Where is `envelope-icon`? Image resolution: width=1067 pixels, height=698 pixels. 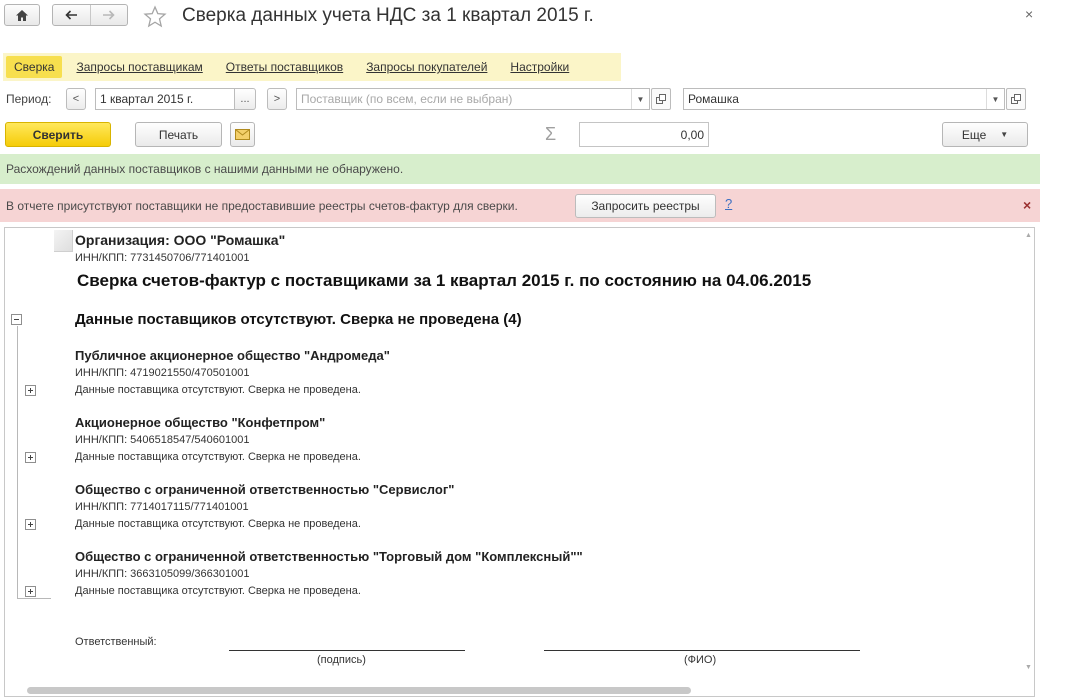
envelope-icon is located at coordinates (242, 134).